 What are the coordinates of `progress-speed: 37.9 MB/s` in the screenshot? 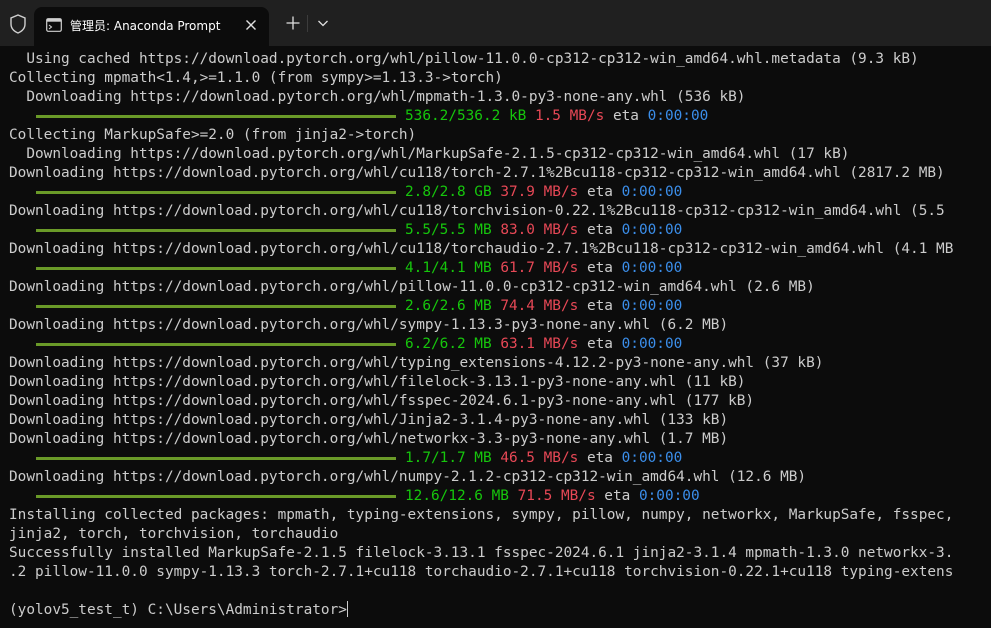 It's located at (539, 192).